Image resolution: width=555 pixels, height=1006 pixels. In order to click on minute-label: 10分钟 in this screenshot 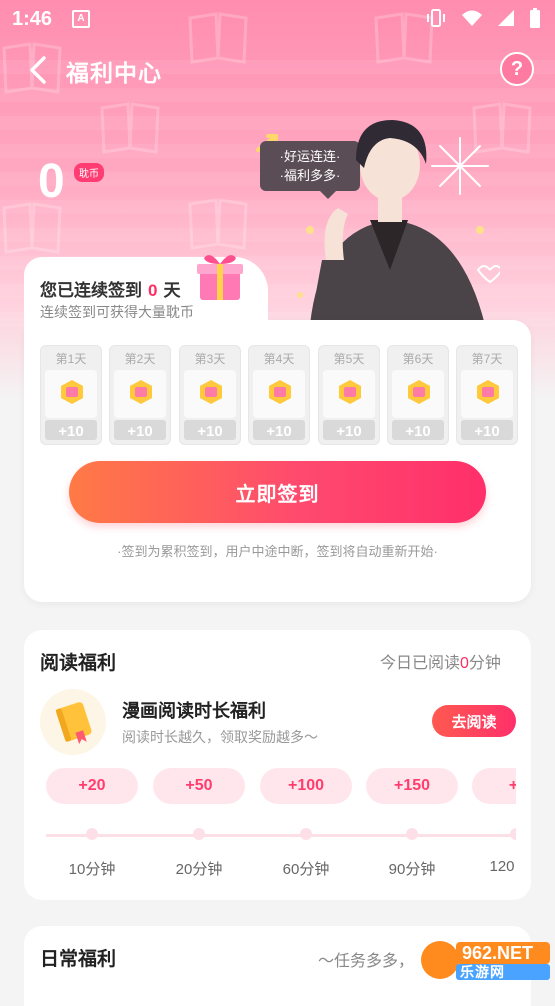, I will do `click(92, 869)`.